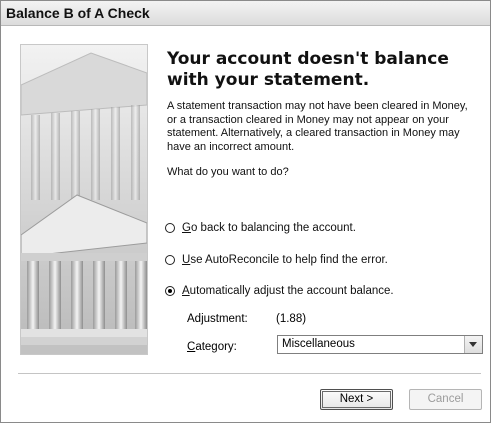  What do you see at coordinates (78, 13) in the screenshot?
I see `window-title: Balance B of A Check` at bounding box center [78, 13].